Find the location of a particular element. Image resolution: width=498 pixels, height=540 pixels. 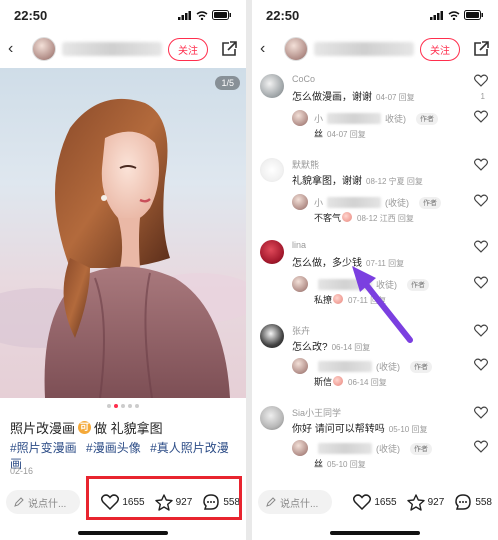

status-time: 22:50 is located at coordinates (283, 15).